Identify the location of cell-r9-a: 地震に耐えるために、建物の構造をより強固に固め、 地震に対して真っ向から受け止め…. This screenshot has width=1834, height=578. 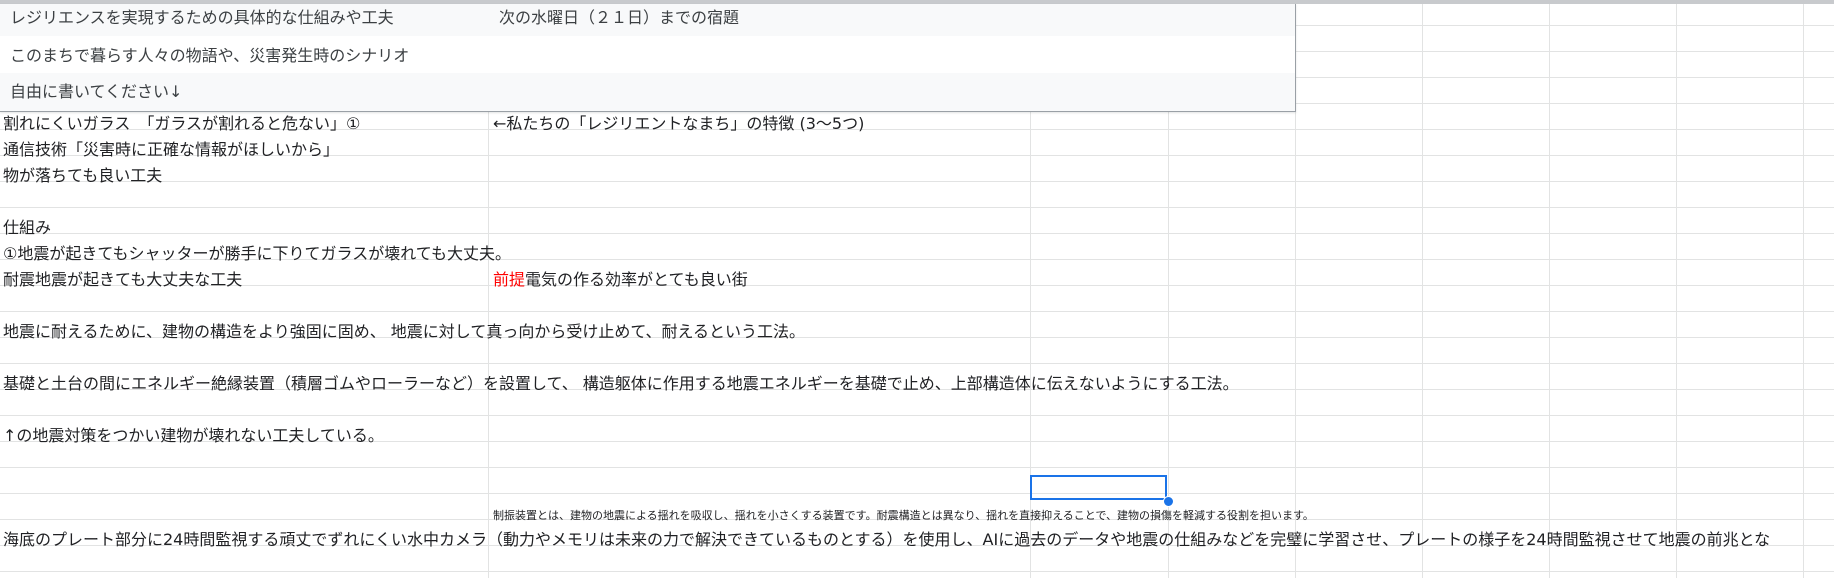
(404, 332).